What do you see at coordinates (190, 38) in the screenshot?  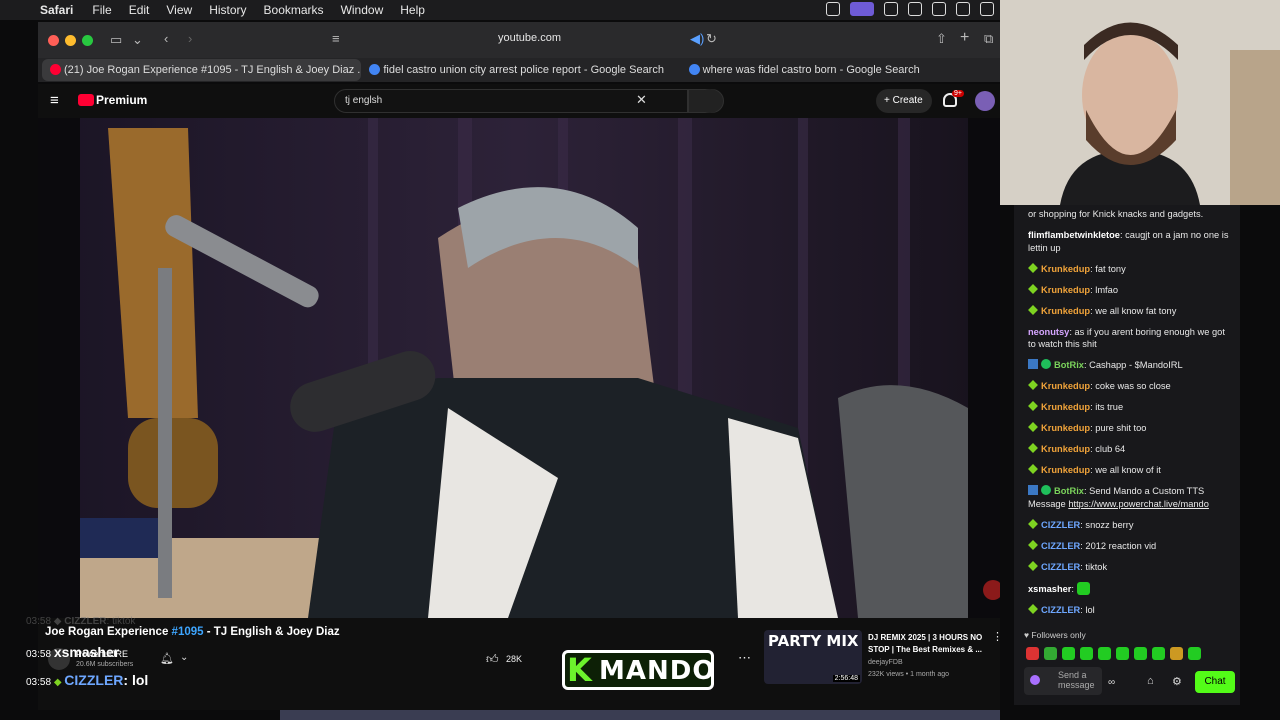 I see `forward-icon: ›` at bounding box center [190, 38].